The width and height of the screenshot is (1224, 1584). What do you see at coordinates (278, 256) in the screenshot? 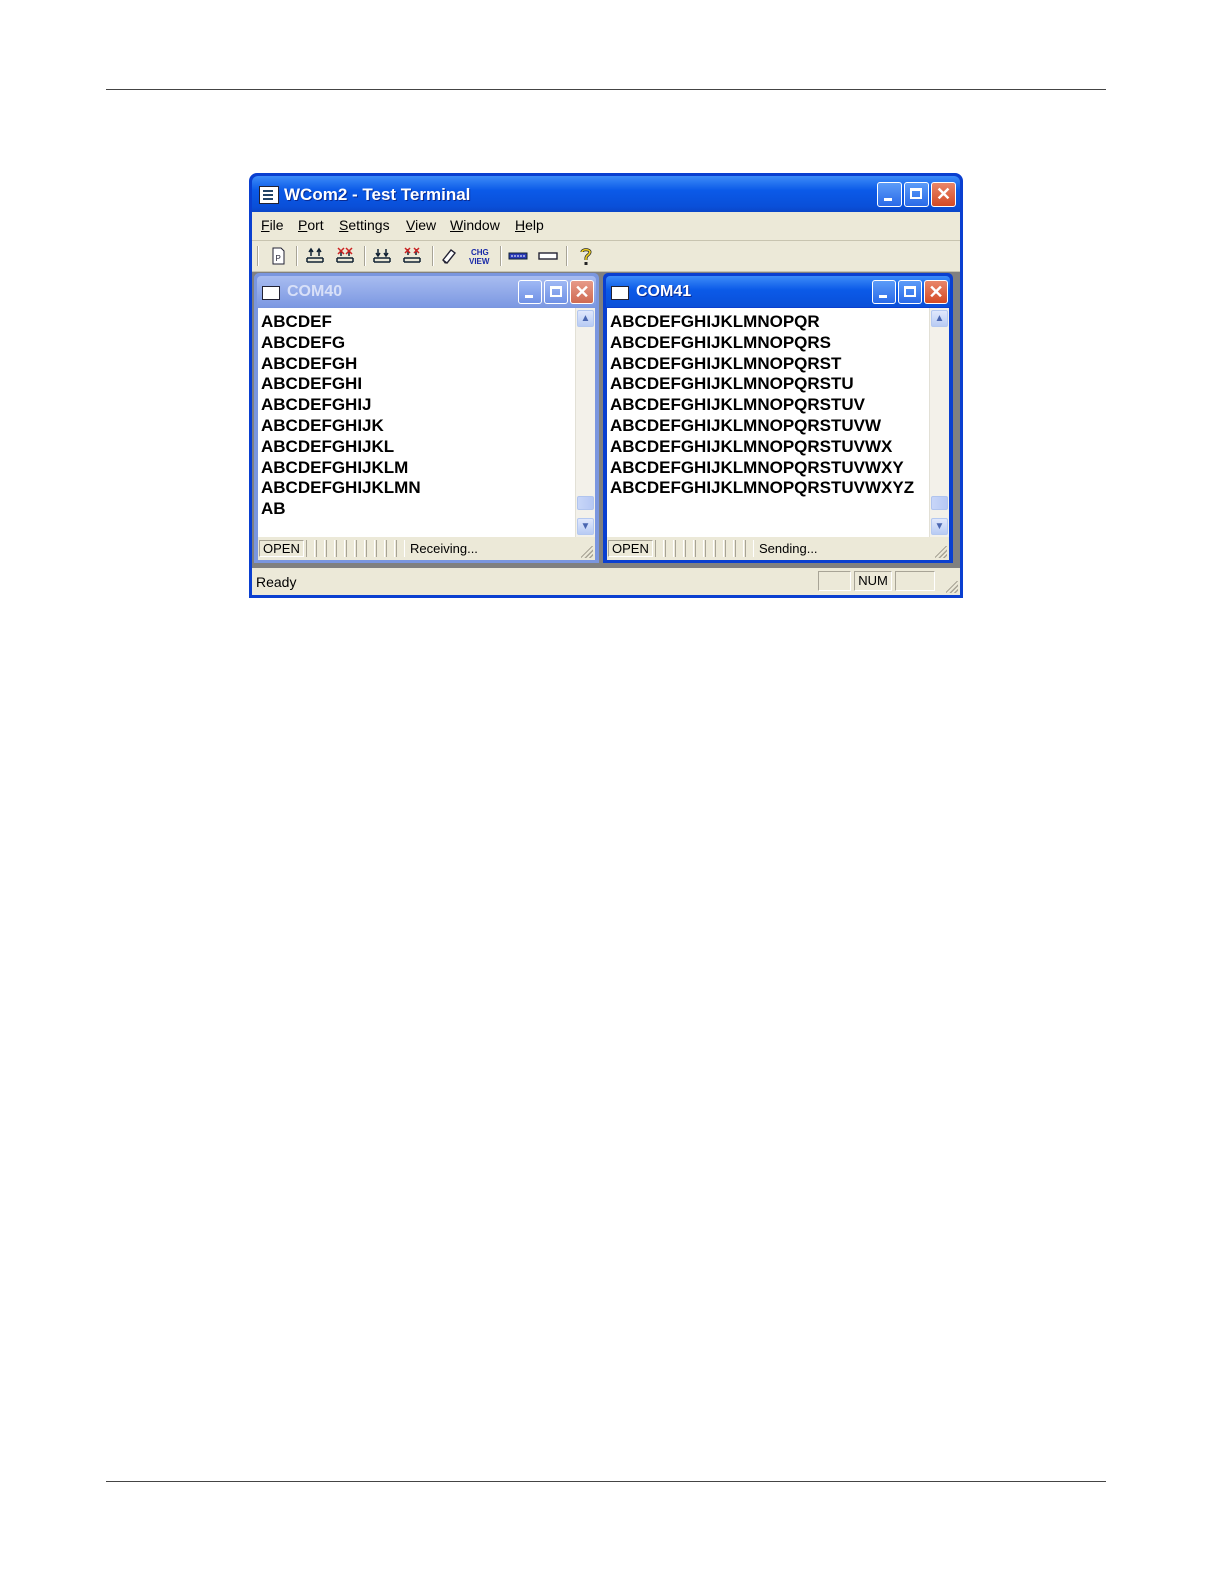
I see `new-doc-icon: P` at bounding box center [278, 256].